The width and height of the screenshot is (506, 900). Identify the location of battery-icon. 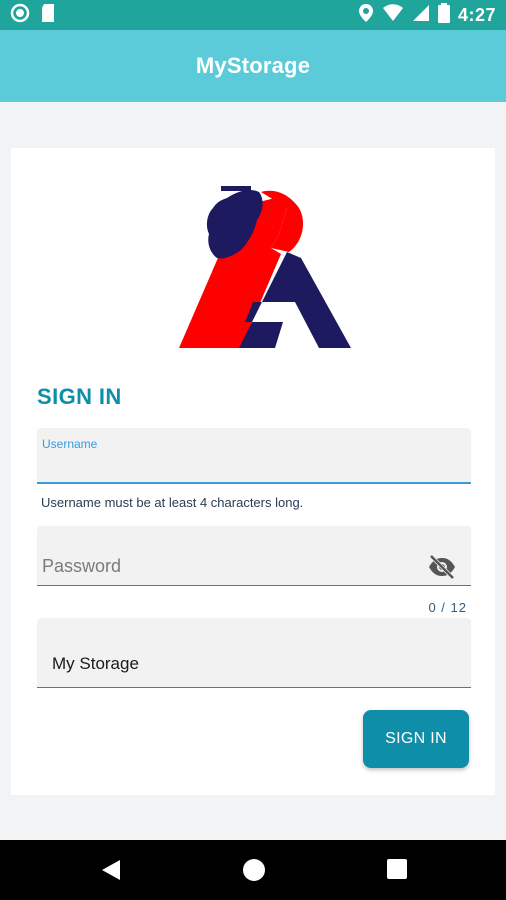
(443, 15).